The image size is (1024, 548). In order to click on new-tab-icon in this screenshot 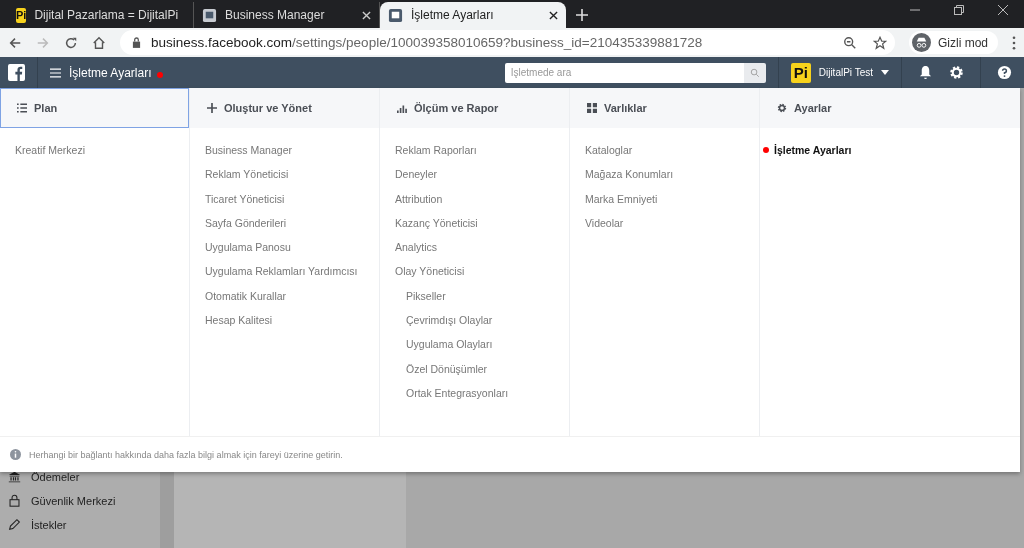, I will do `click(582, 15)`.